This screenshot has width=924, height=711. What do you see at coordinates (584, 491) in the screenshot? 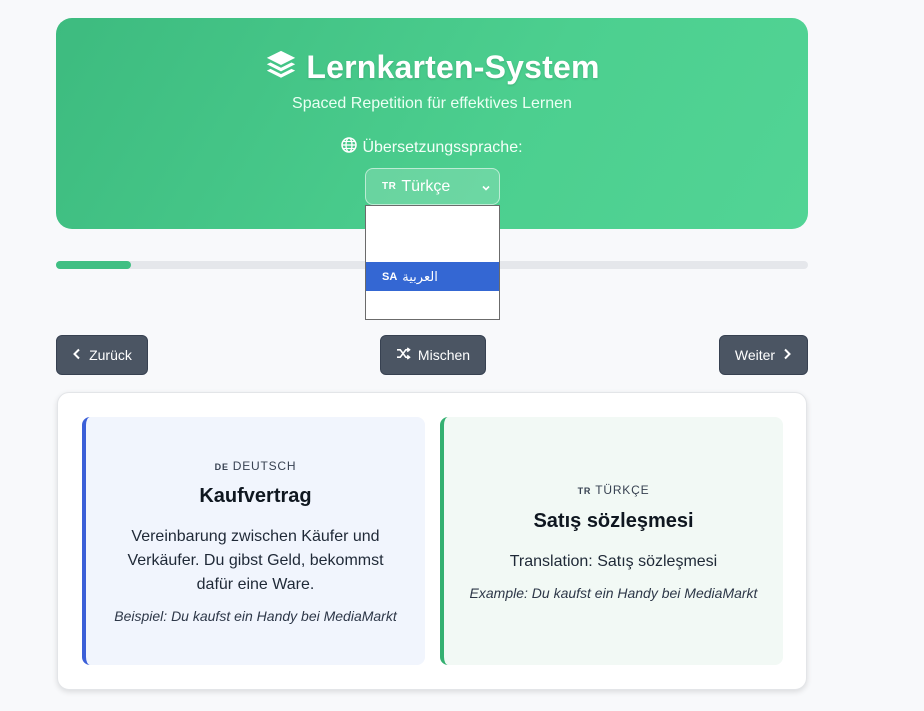
I see `target-language-code: TR` at bounding box center [584, 491].